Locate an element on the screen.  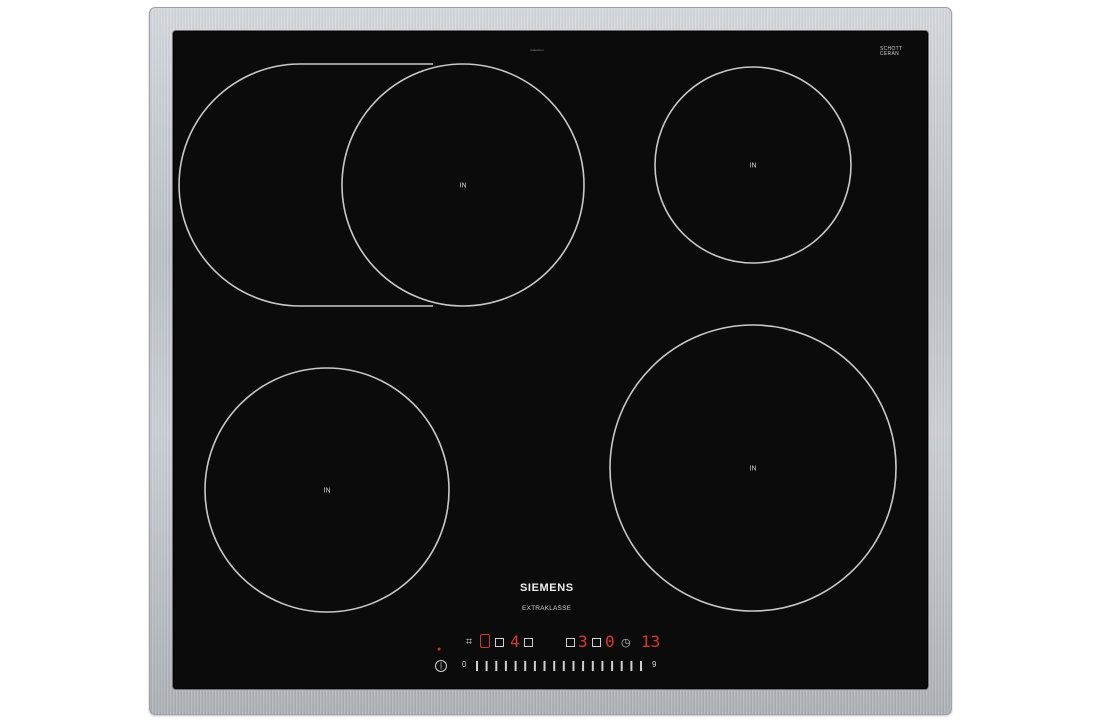
zone-select-icon is located at coordinates (499, 642).